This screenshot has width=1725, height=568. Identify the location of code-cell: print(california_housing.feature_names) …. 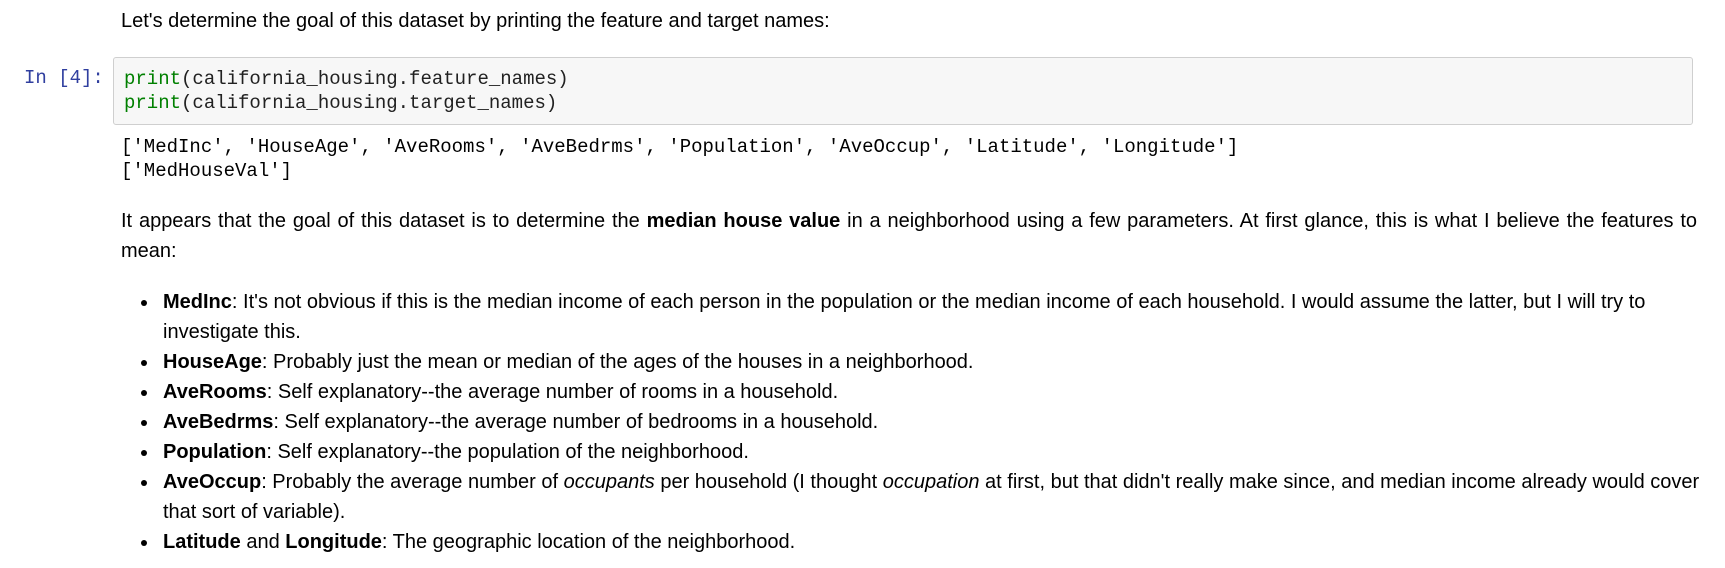
(903, 91).